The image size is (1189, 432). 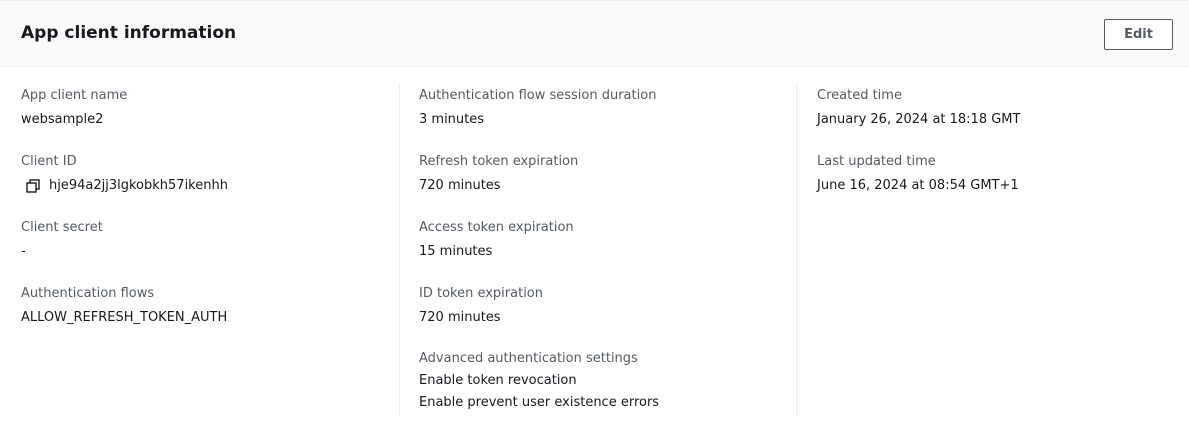 What do you see at coordinates (919, 119) in the screenshot?
I see `created-time-value: January 26, 2024 at 18:18 GMT` at bounding box center [919, 119].